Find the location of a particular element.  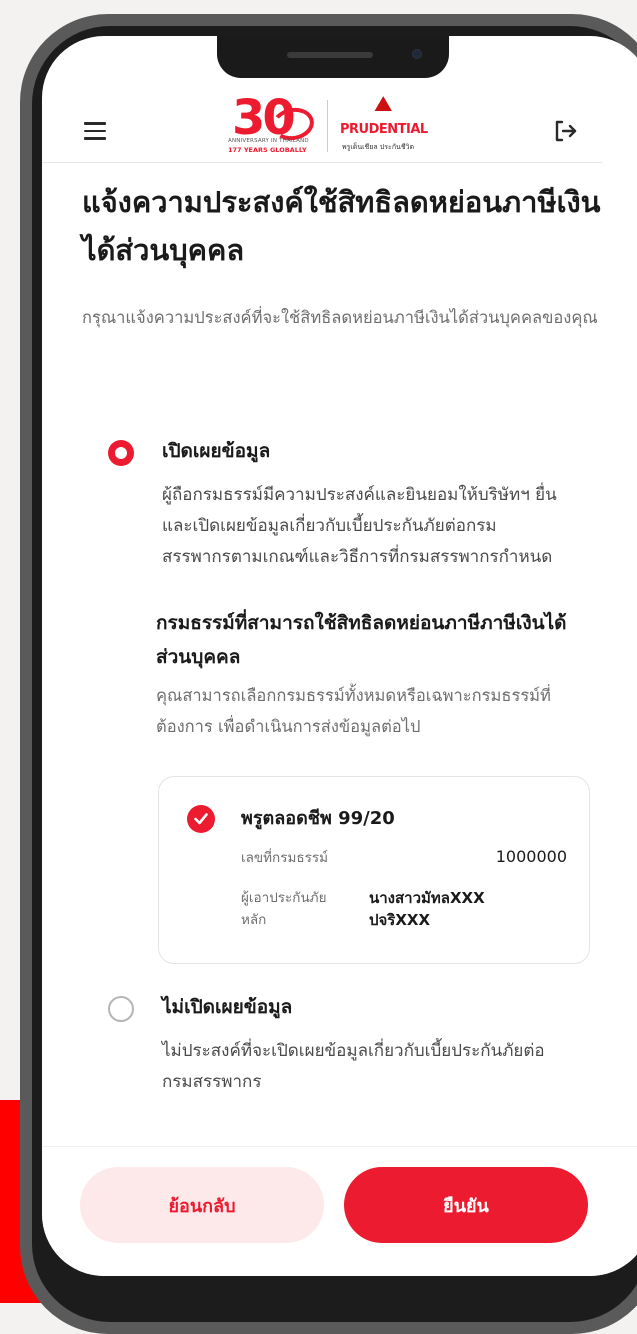

hamburger-menu-icon is located at coordinates (95, 131).